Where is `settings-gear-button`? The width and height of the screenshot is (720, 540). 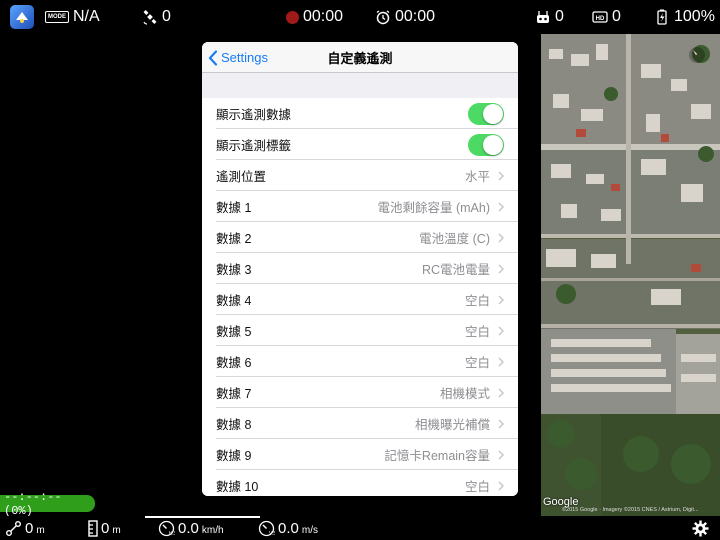
settings-gear-button is located at coordinates (700, 528).